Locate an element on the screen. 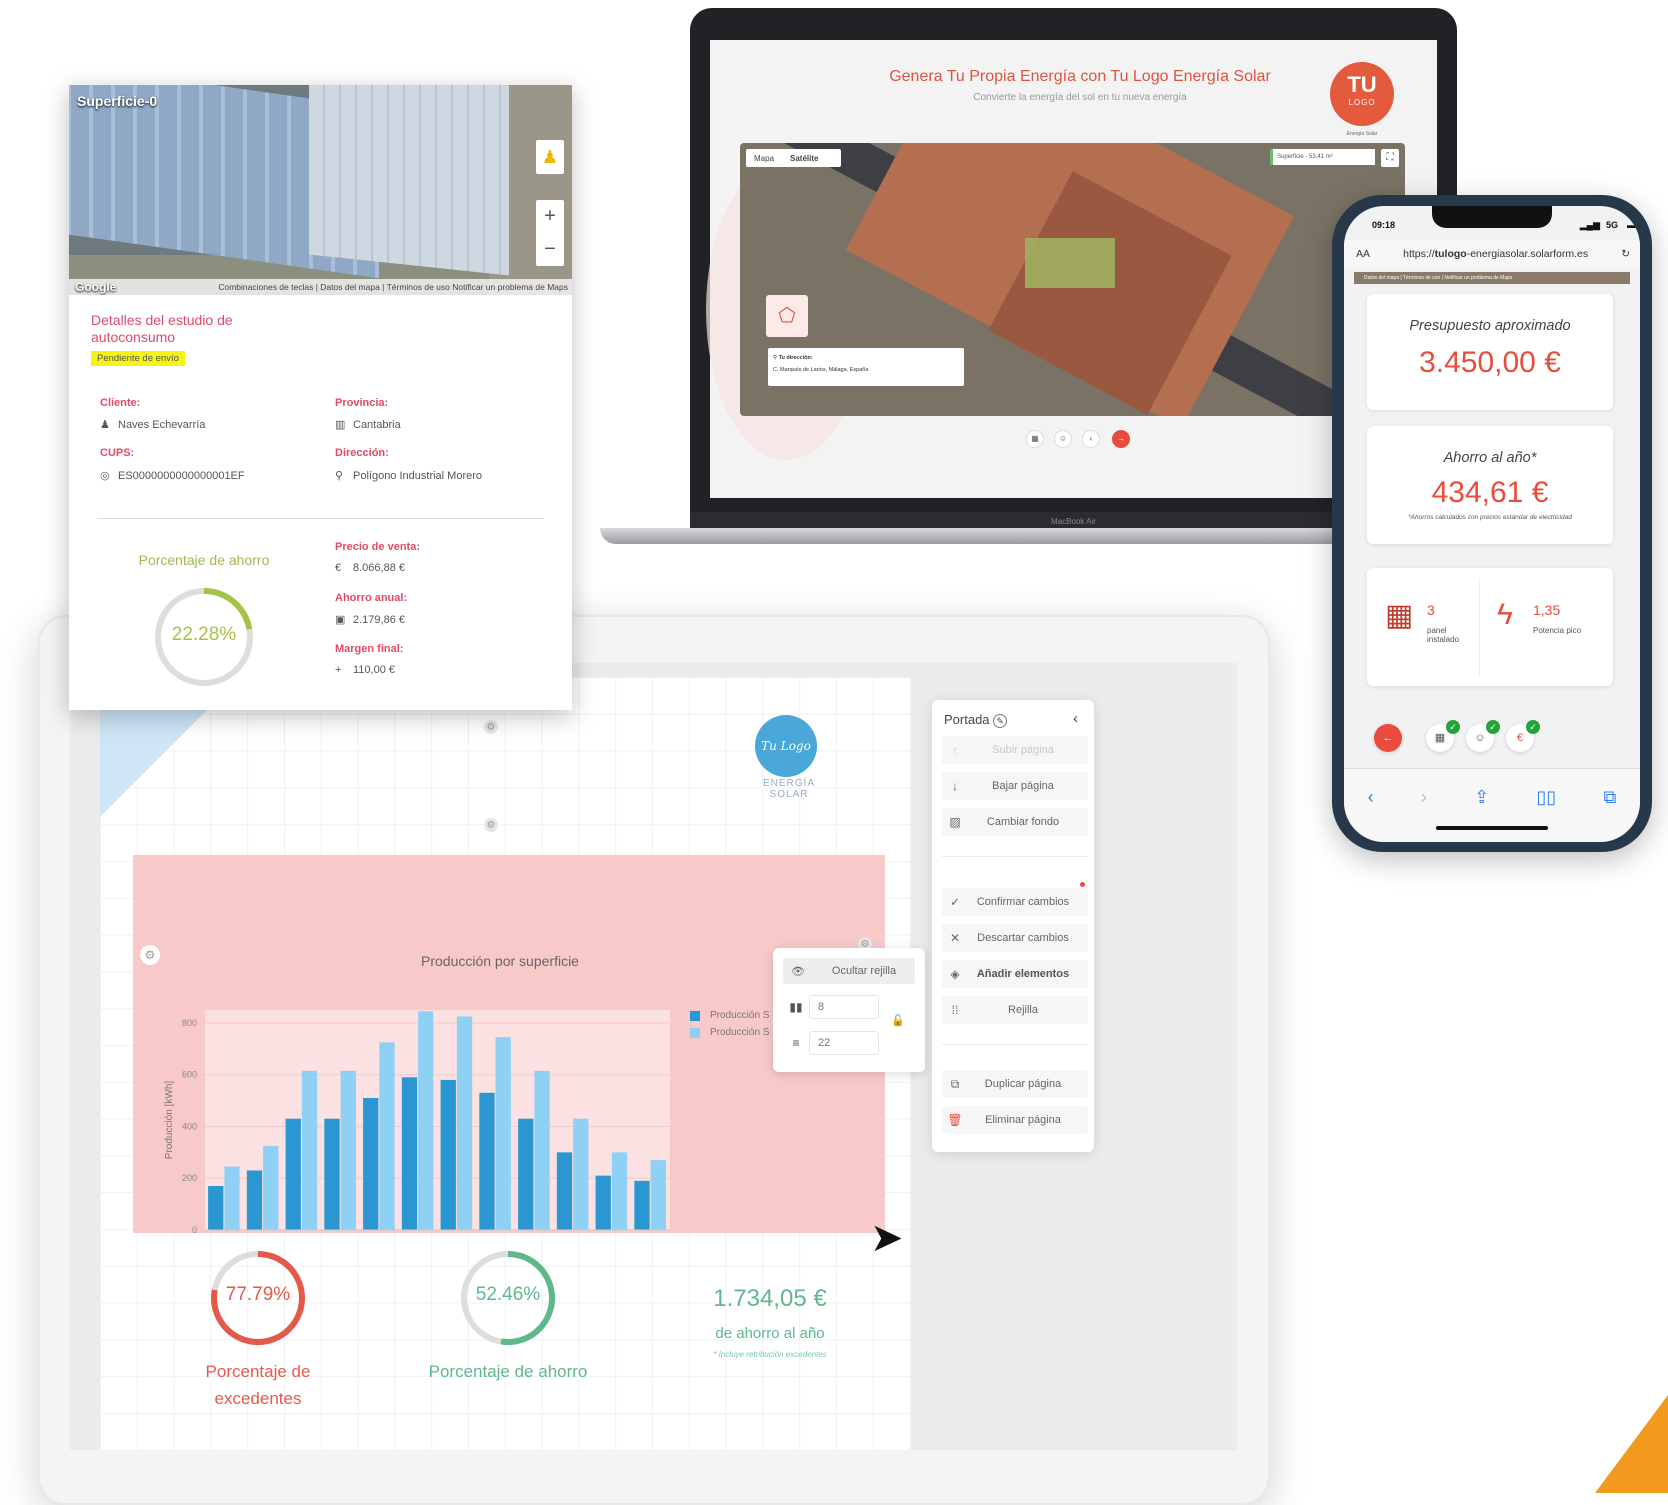 This screenshot has height=1505, width=1668. edit-icon: ✎ is located at coordinates (1000, 721).